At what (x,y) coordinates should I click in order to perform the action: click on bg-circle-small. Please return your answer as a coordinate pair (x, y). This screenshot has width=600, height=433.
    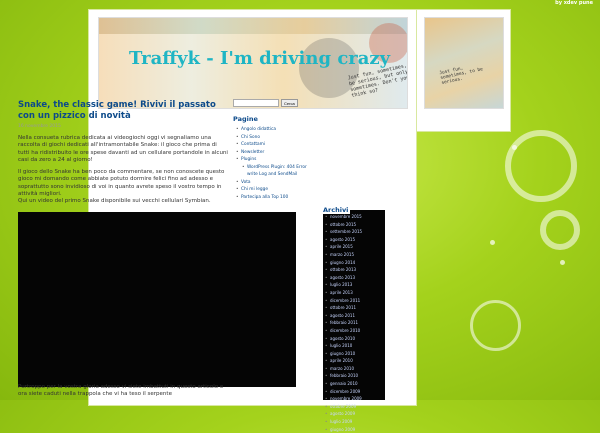
    Looking at the image, I should click on (560, 230).